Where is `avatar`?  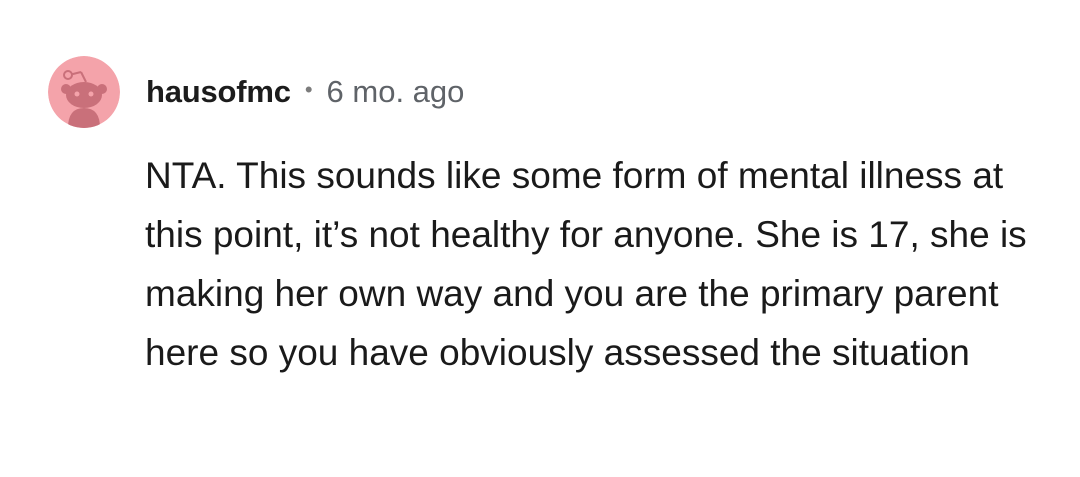 avatar is located at coordinates (84, 92).